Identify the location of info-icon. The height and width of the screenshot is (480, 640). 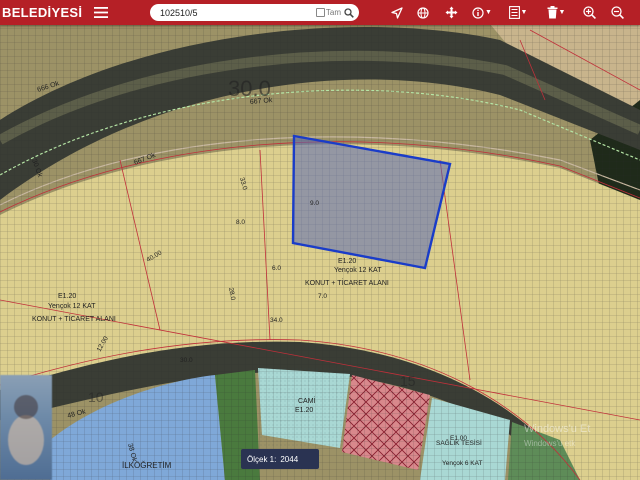
(478, 12).